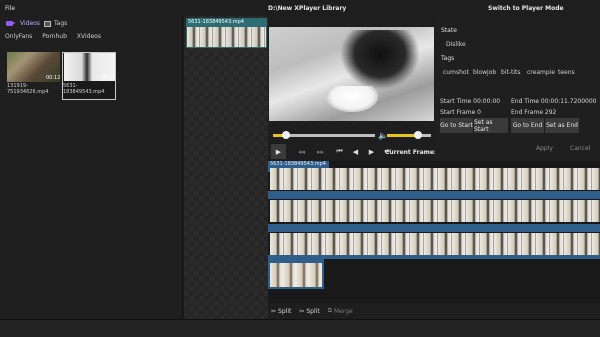 This screenshot has width=600, height=337. I want to click on clip-panel, so click(226, 167).